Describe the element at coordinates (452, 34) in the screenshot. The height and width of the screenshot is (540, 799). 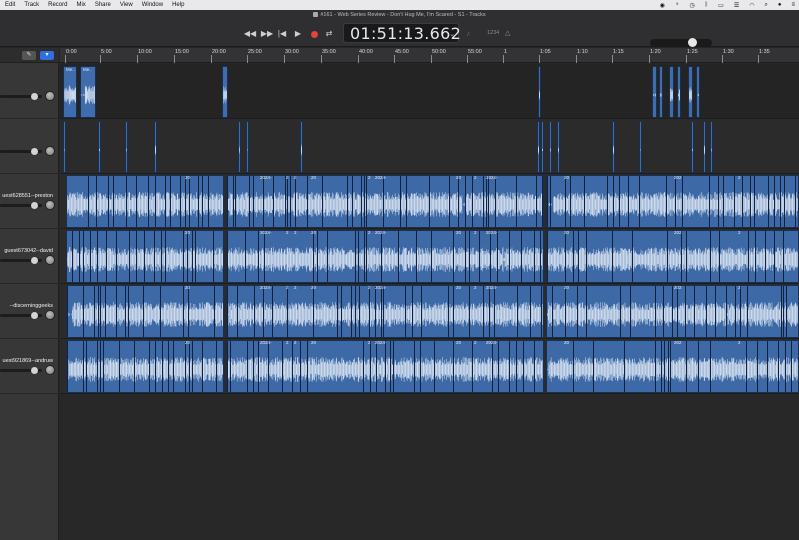
I see `chevron-down-icon: ⌄` at that location.